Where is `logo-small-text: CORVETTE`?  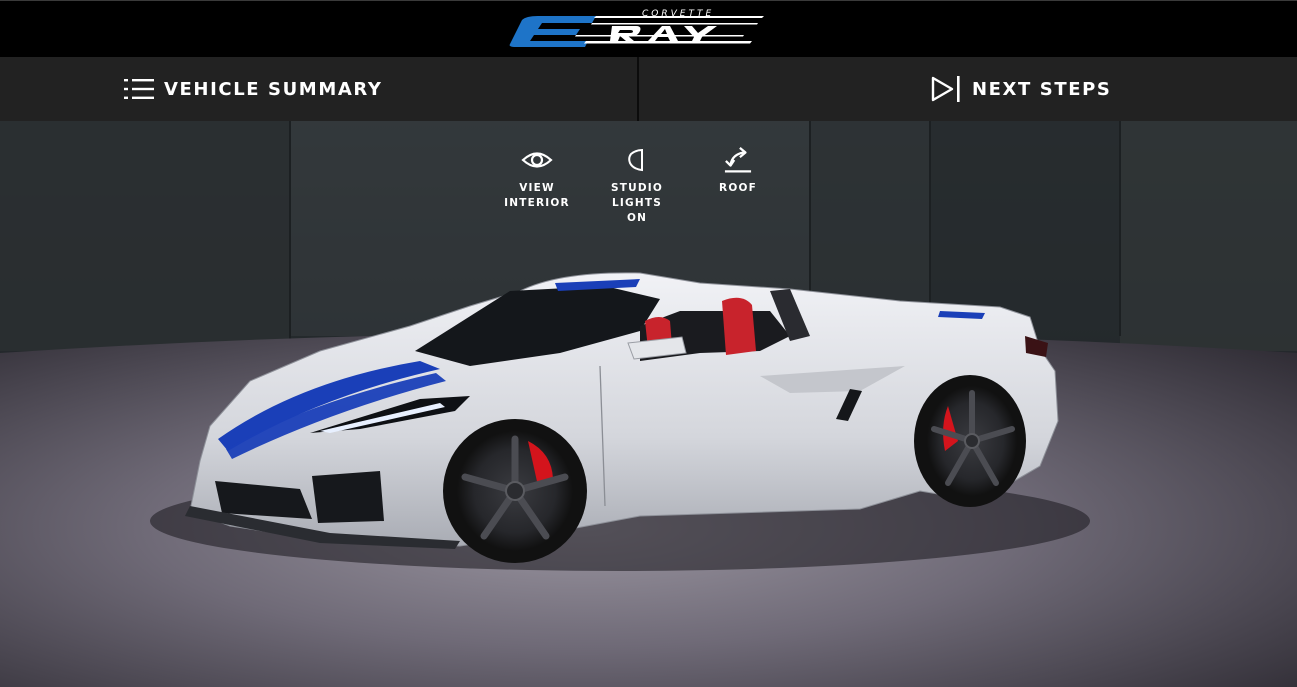
logo-small-text: CORVETTE is located at coordinates (678, 14).